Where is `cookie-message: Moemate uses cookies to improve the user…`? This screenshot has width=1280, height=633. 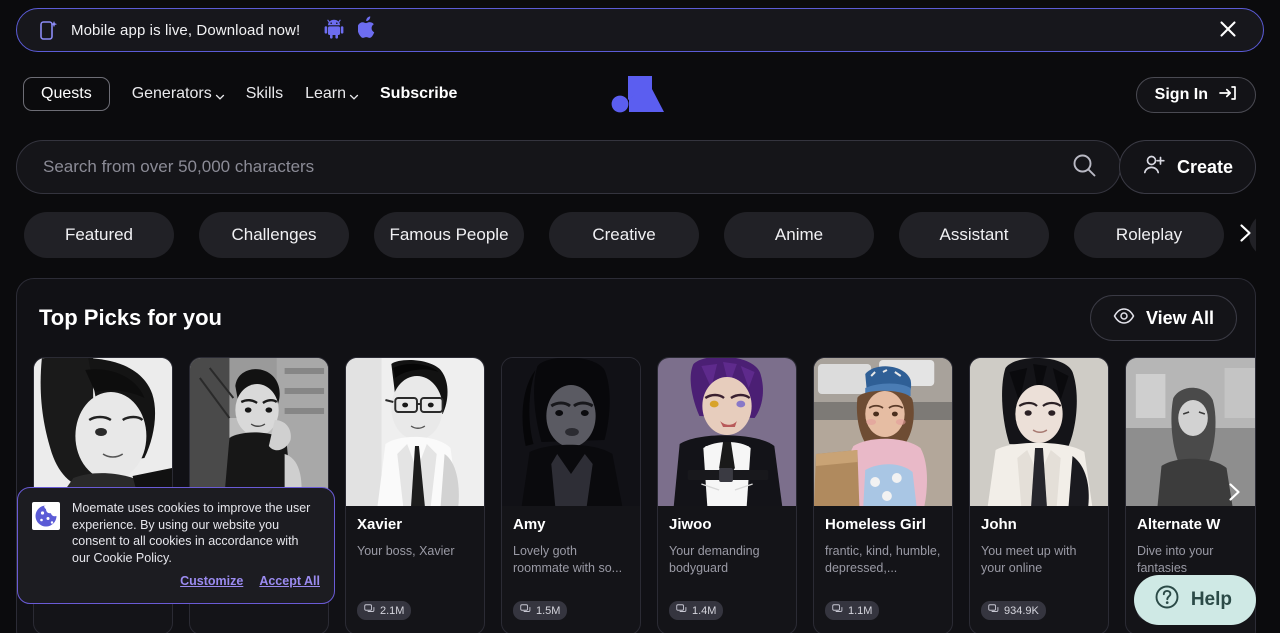
cookie-message: Moemate uses cookies to improve the user… is located at coordinates (191, 533).